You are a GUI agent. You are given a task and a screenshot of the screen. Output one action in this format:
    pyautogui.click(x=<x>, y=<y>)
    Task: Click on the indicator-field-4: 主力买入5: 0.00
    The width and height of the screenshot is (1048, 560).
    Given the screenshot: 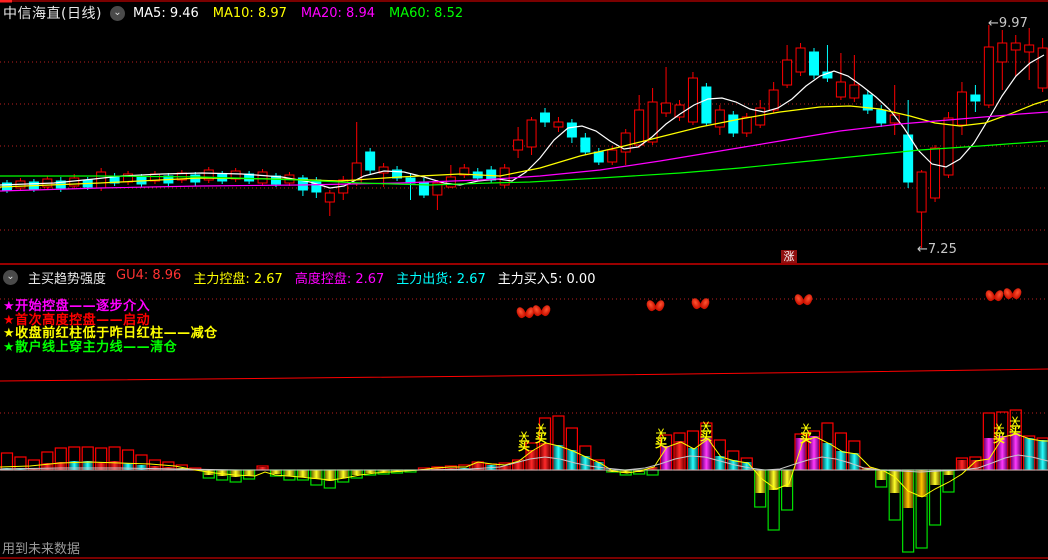 What is the action you would take?
    pyautogui.click(x=546, y=279)
    